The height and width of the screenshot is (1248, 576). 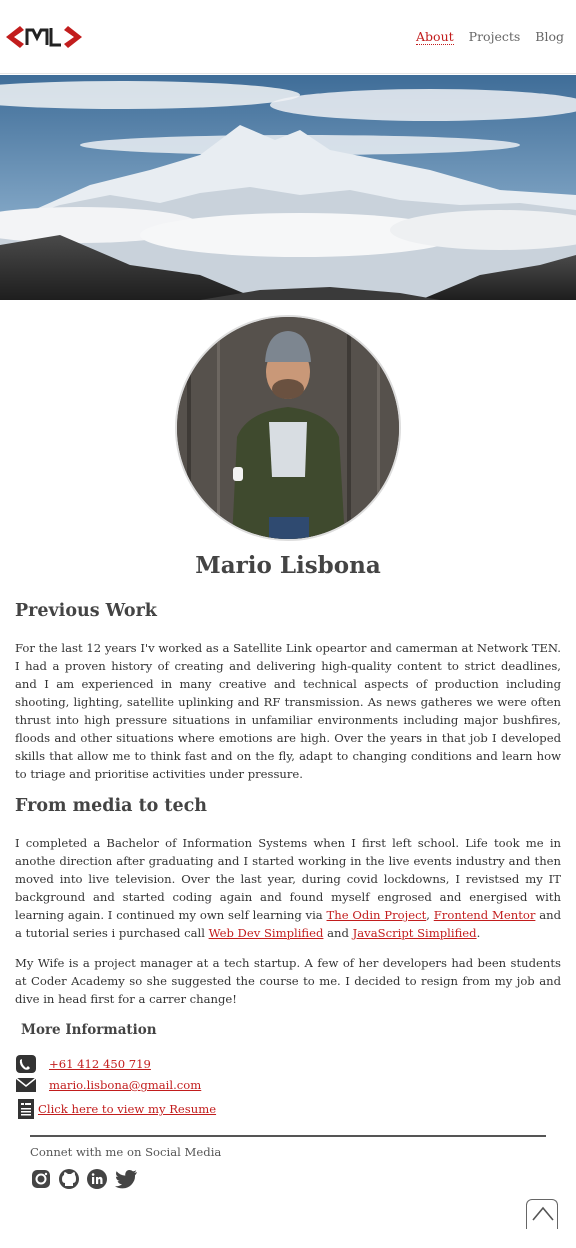 What do you see at coordinates (495, 37) in the screenshot?
I see `nav-projects: Projects` at bounding box center [495, 37].